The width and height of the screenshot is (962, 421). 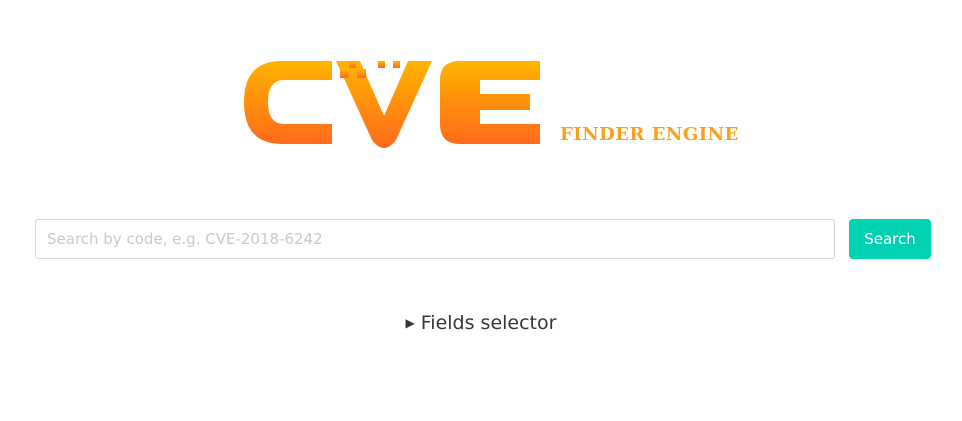 What do you see at coordinates (890, 239) in the screenshot?
I see `search-button: Search` at bounding box center [890, 239].